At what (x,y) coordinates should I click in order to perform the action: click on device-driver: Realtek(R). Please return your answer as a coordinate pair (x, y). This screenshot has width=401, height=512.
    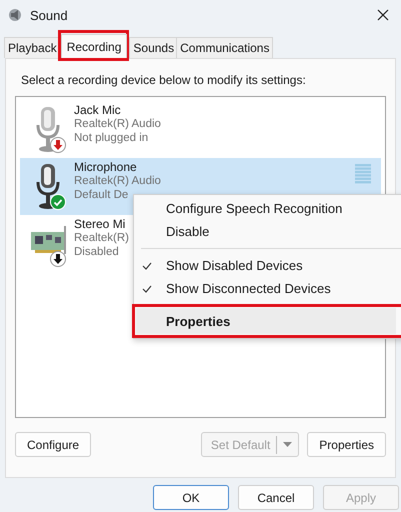
    Looking at the image, I should click on (101, 238).